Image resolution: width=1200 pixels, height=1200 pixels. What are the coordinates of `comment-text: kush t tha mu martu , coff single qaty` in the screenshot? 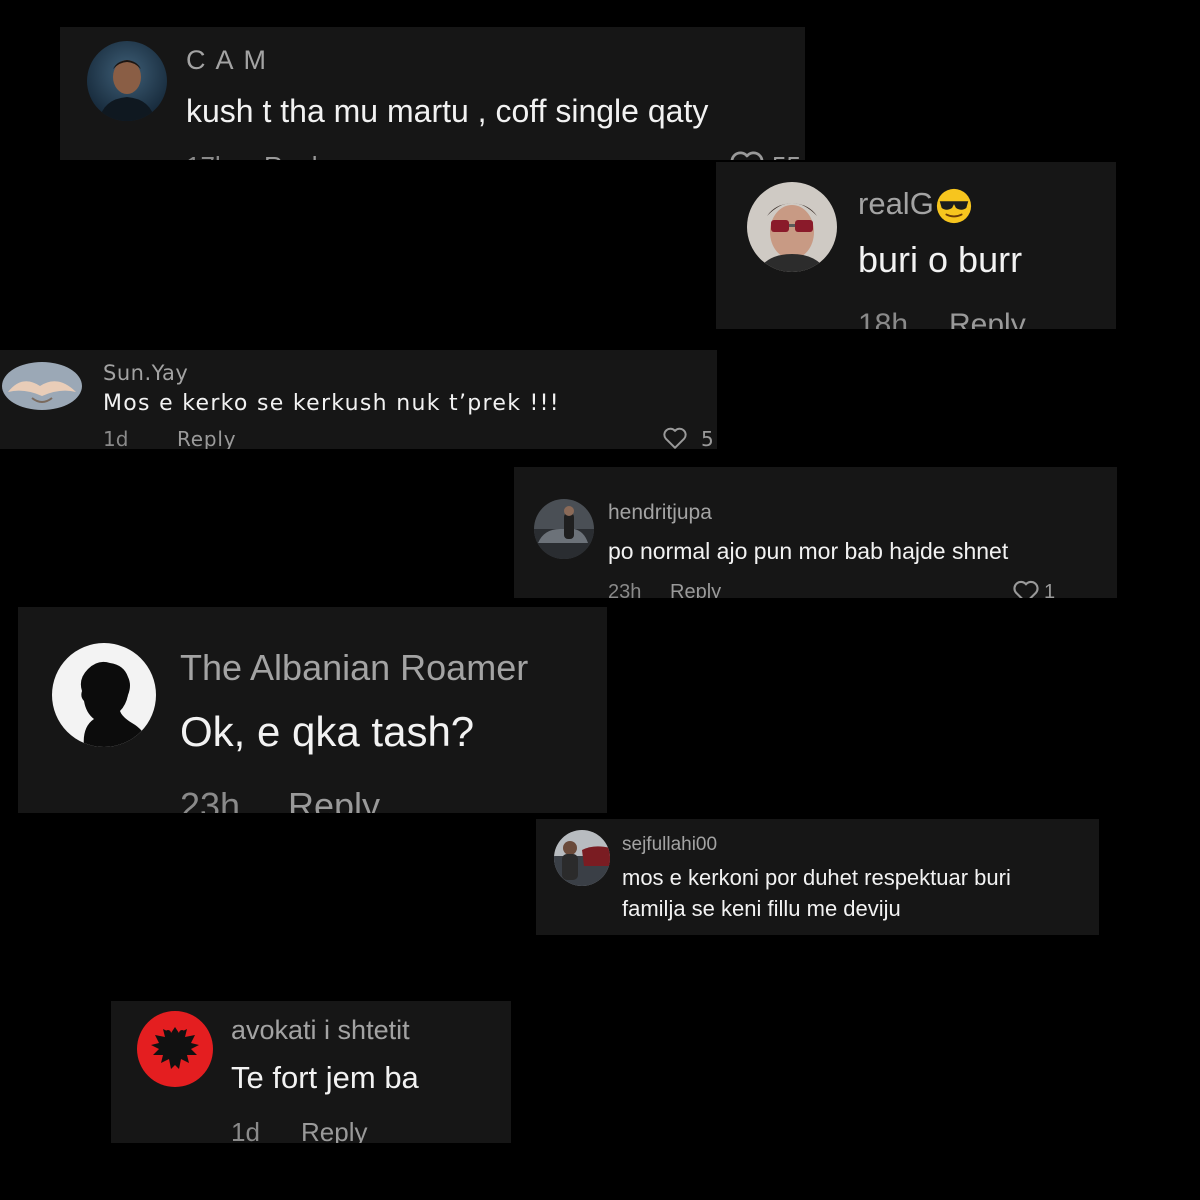 It's located at (447, 111).